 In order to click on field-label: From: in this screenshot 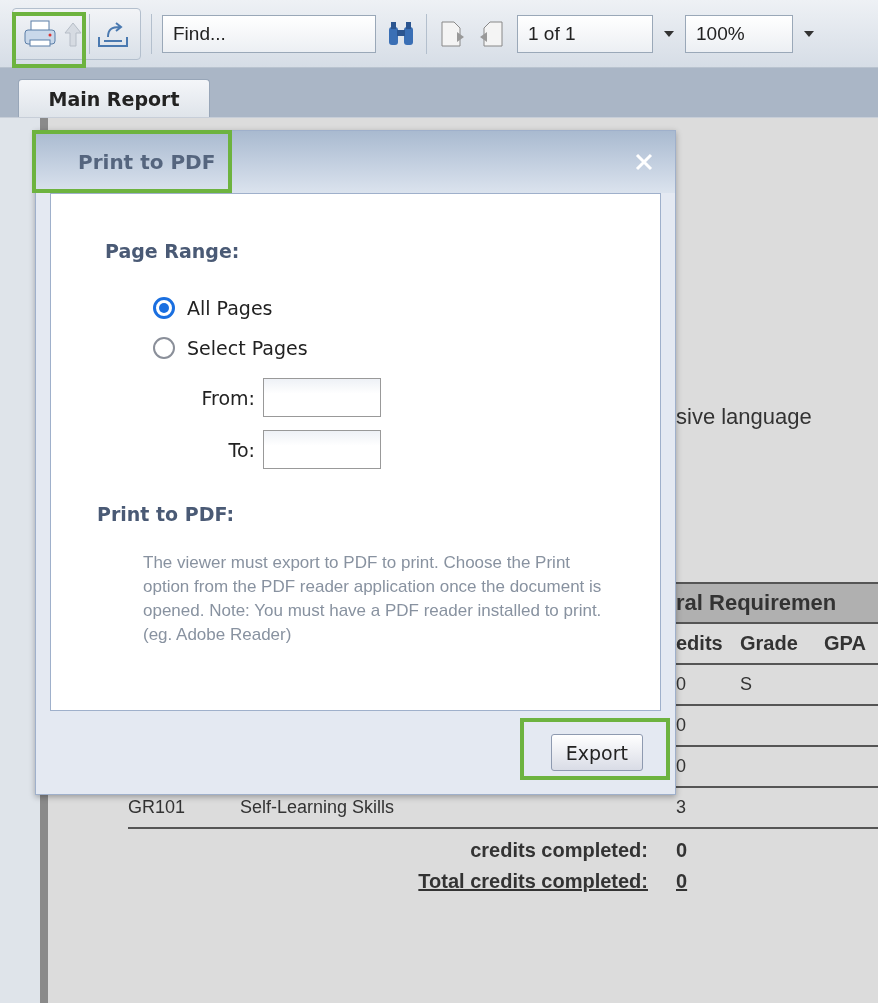, I will do `click(227, 397)`.